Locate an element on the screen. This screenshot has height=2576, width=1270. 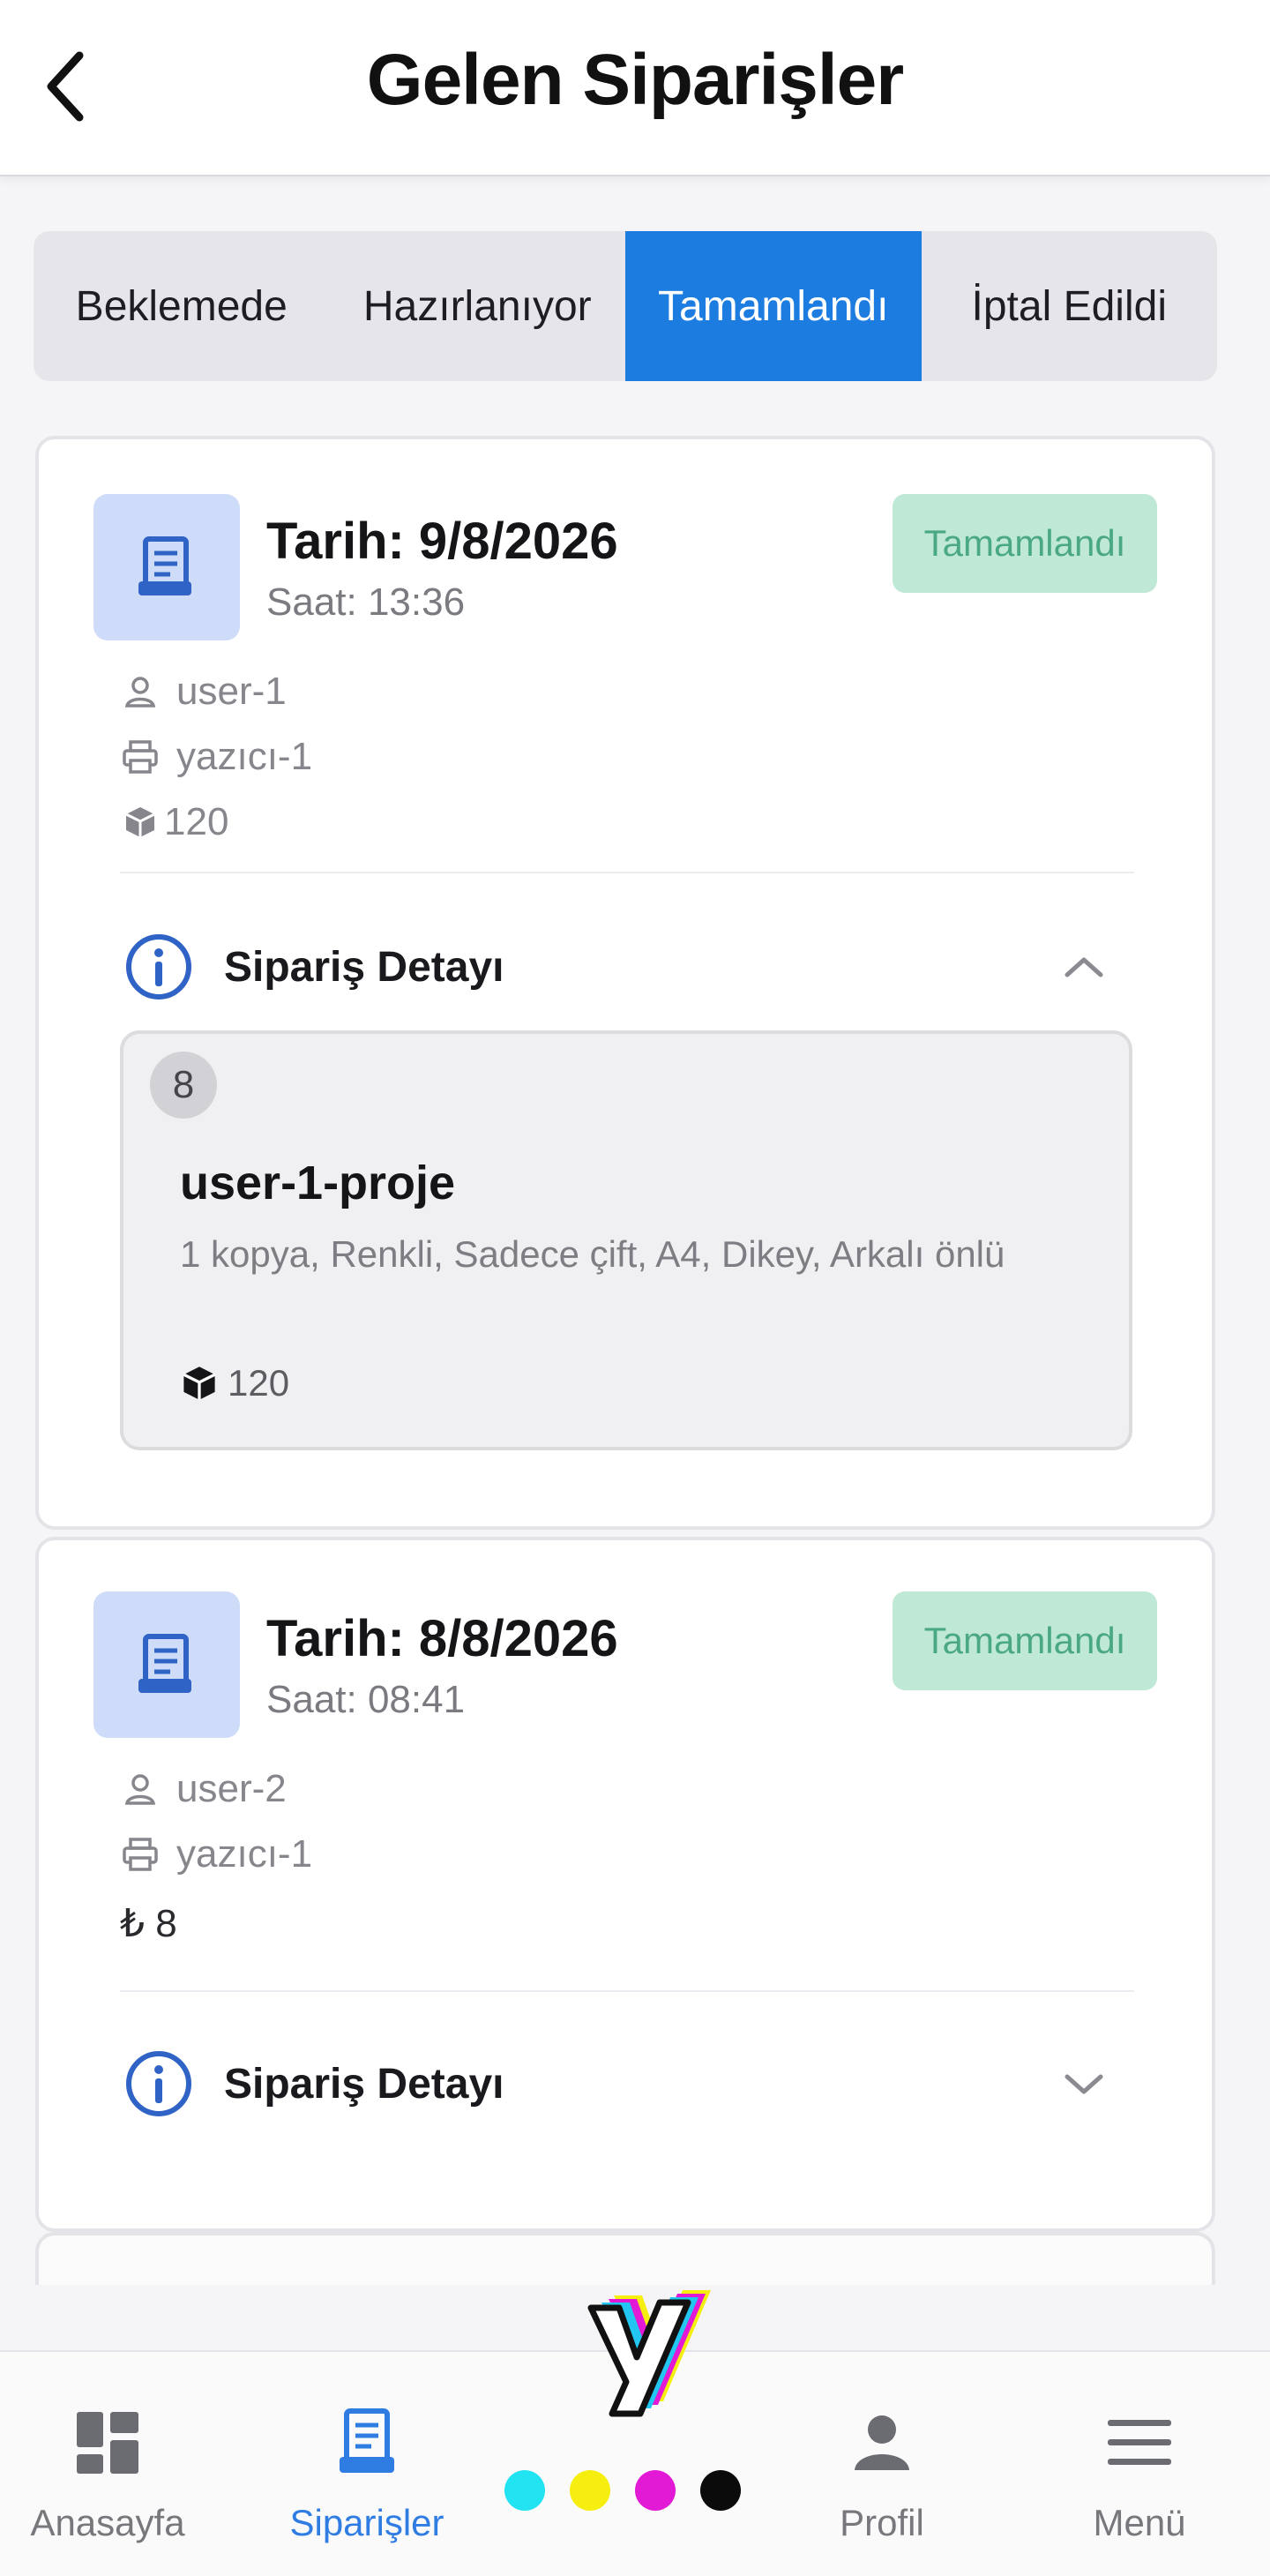
order-time: Saat: 13:36 is located at coordinates (366, 602).